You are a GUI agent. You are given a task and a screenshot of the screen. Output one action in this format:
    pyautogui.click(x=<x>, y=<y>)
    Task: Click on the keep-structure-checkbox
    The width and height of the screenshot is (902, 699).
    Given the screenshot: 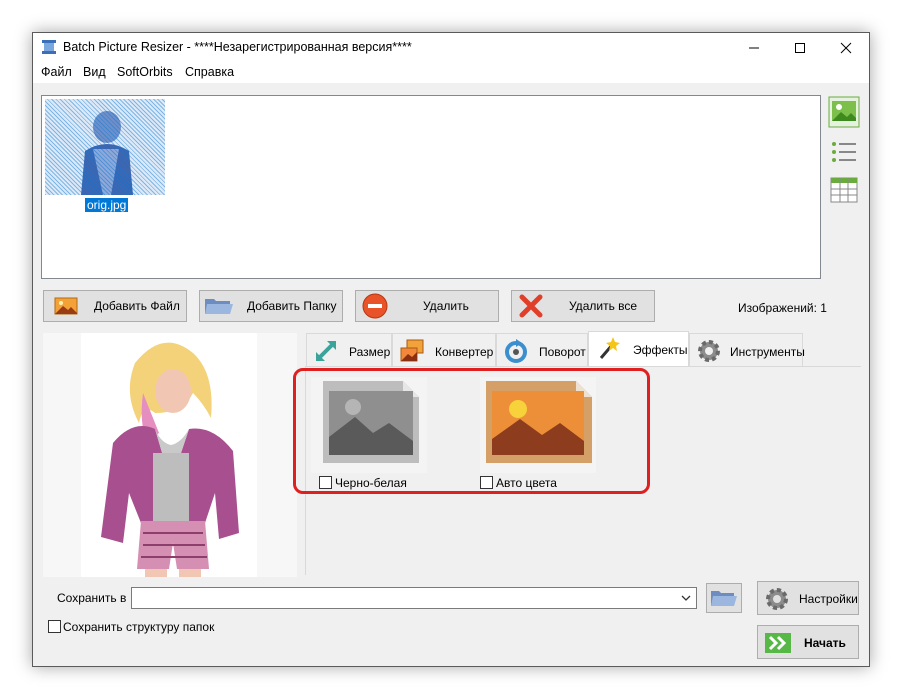 What is the action you would take?
    pyautogui.click(x=54, y=626)
    